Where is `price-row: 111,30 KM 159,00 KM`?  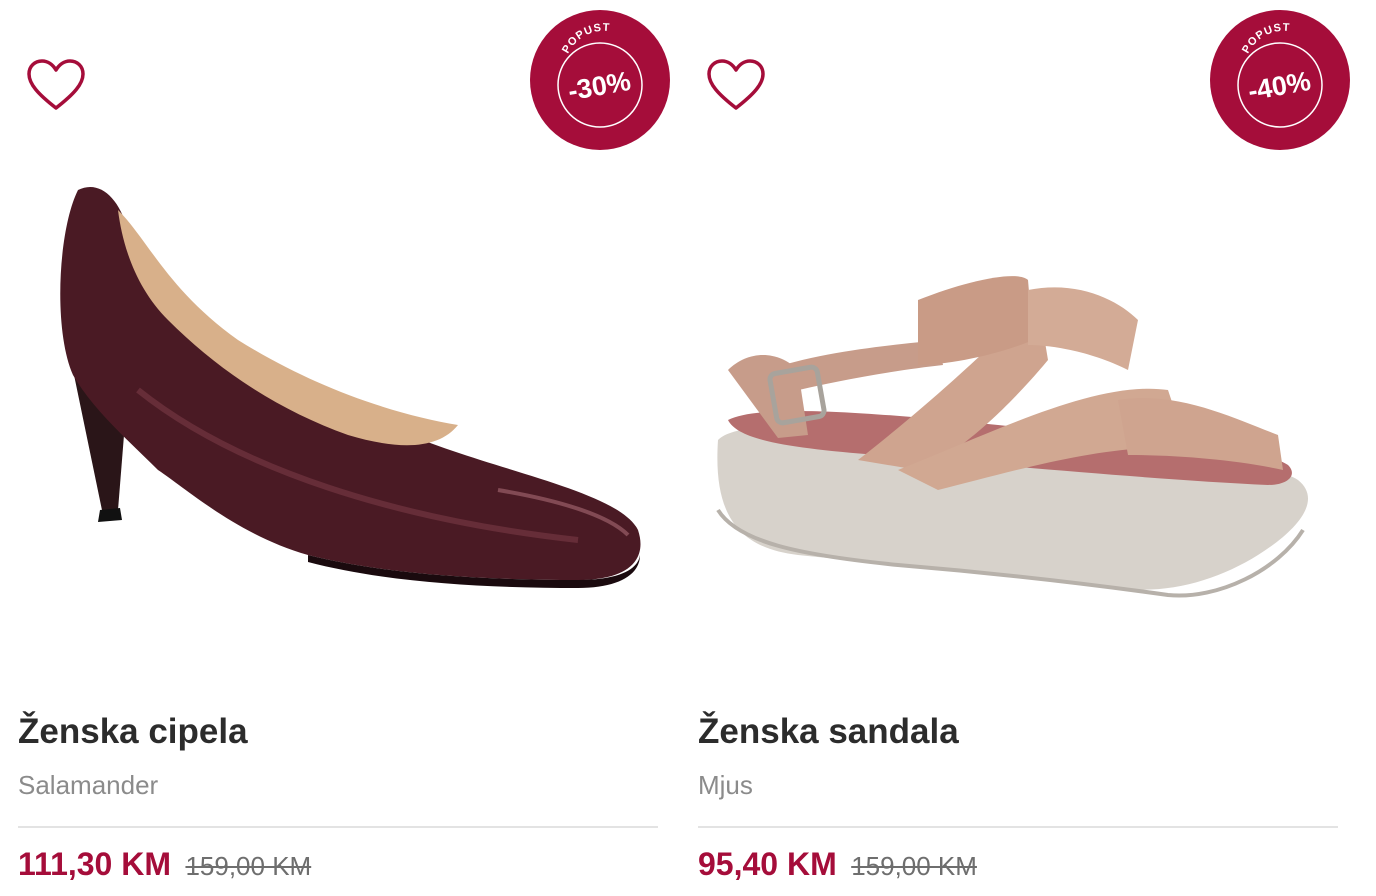
price-row: 111,30 KM 159,00 KM is located at coordinates (164, 864).